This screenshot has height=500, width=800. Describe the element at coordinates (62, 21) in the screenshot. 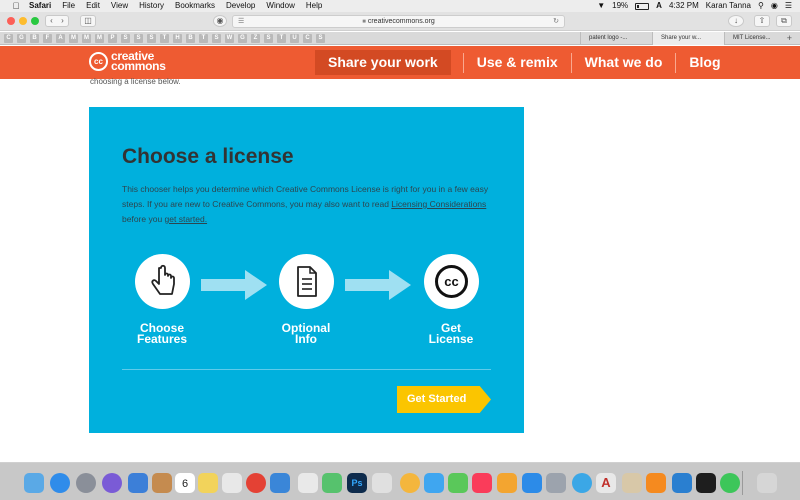

I see `forward-icon: ›` at that location.